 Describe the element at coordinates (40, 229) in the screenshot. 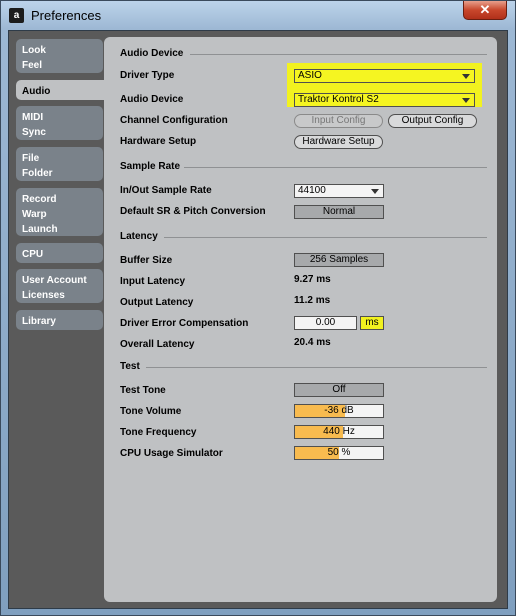

I see `tab-label: Launch` at that location.